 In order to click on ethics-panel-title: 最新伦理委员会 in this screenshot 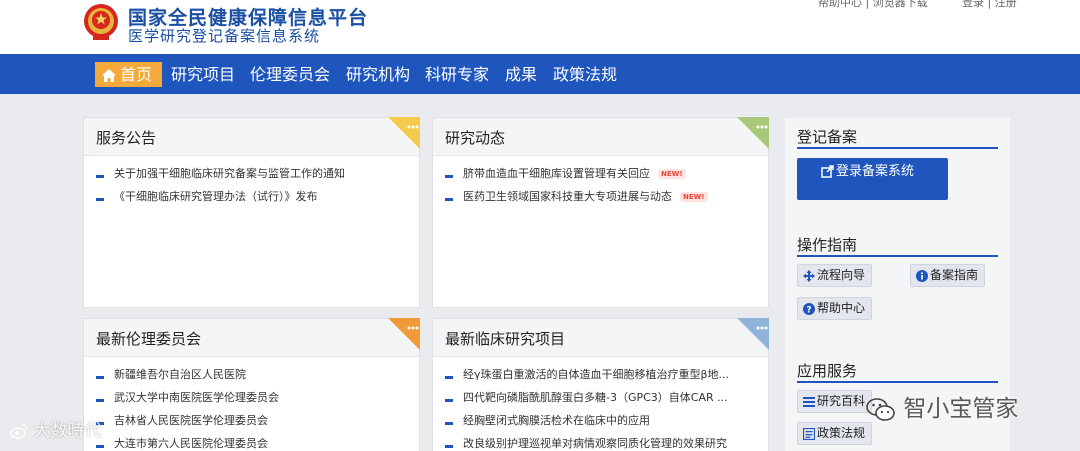, I will do `click(149, 339)`.